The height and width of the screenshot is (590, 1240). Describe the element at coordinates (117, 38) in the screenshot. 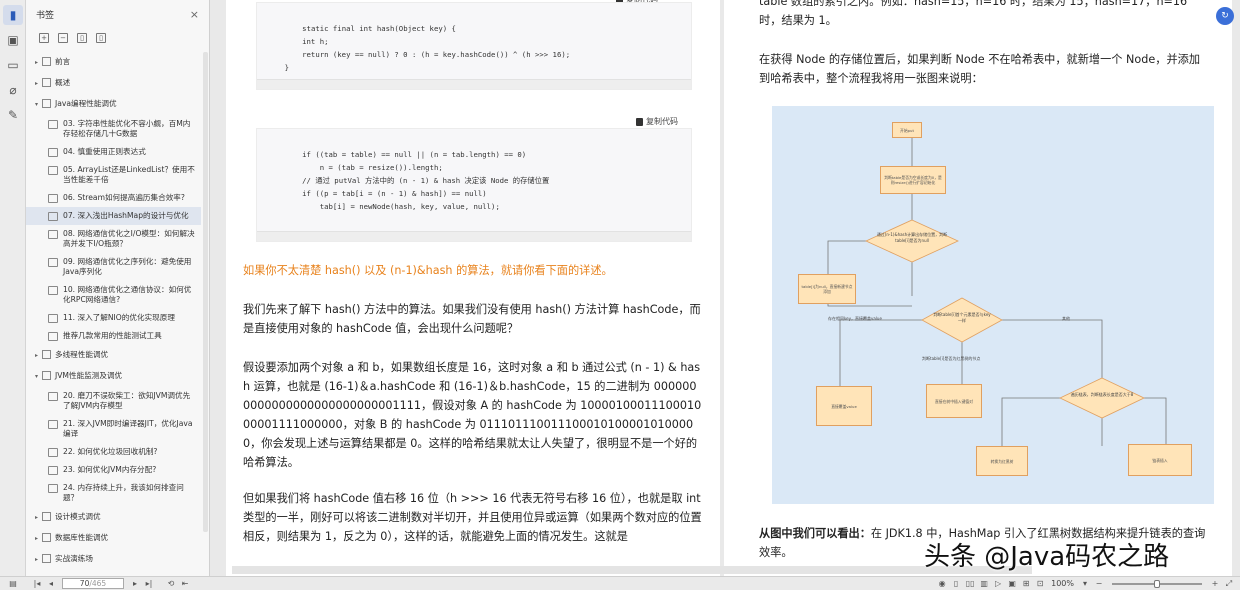

I see `panel-toolbar: + − ▯ ▯` at that location.